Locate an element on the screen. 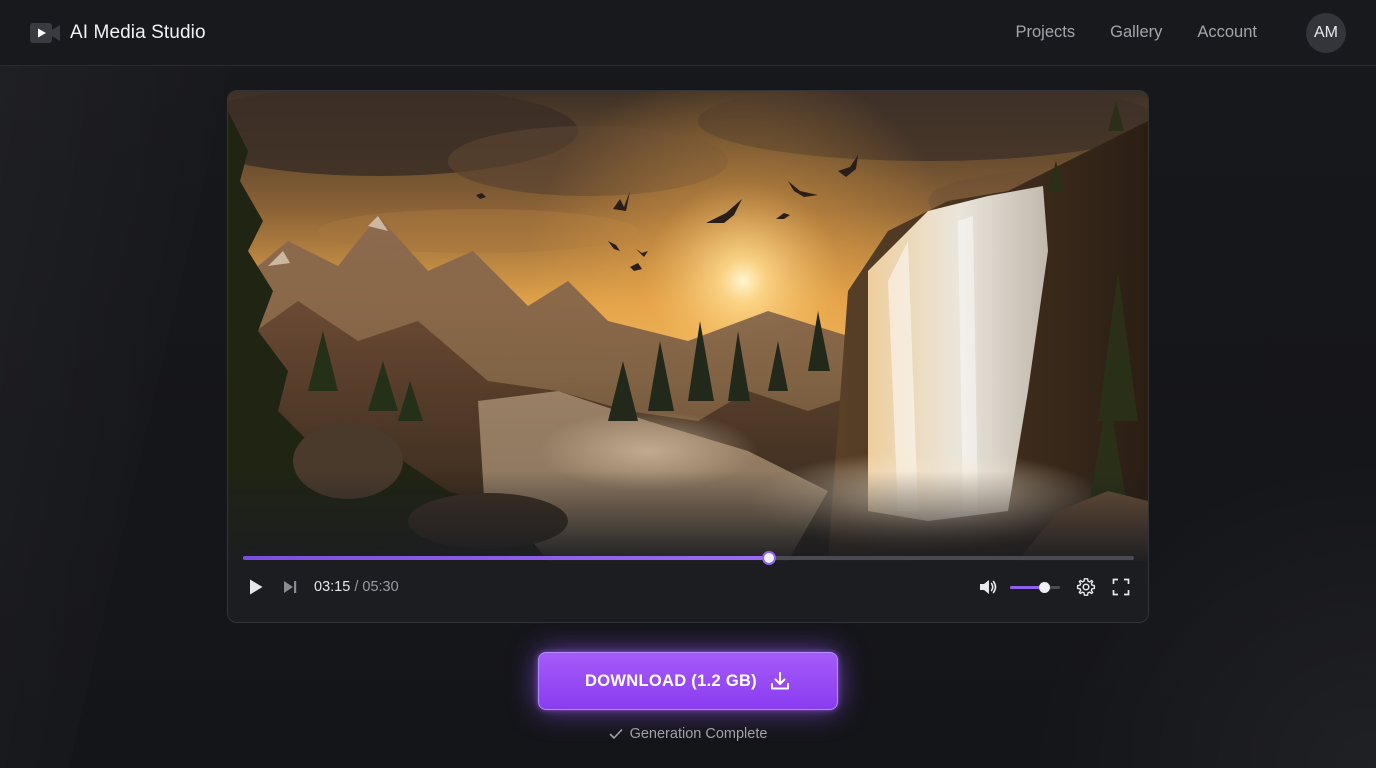 This screenshot has width=1376, height=768. play-icon is located at coordinates (256, 587).